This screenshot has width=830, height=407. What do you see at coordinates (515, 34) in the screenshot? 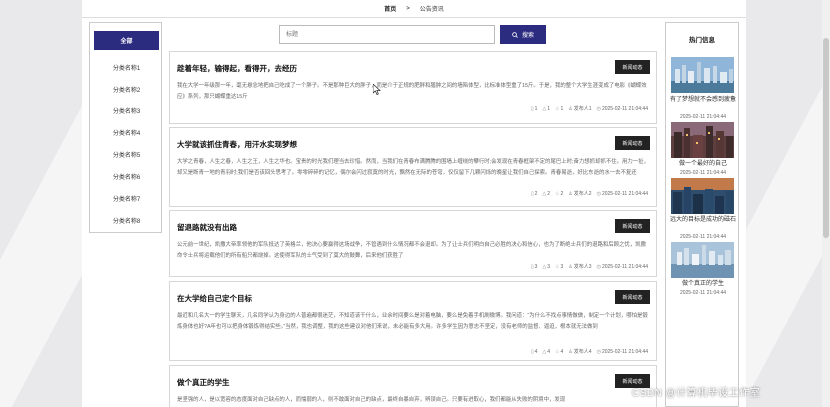
I see `search-icon` at bounding box center [515, 34].